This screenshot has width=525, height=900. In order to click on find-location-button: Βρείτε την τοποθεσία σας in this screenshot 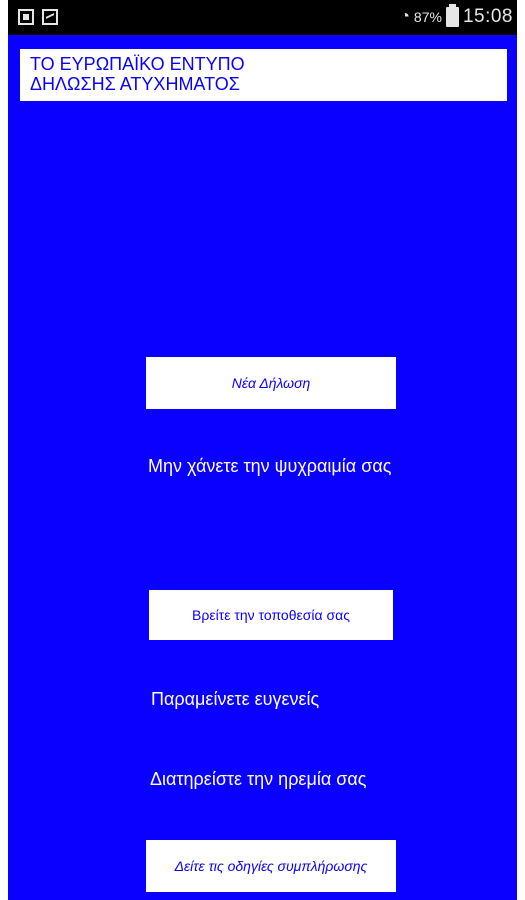, I will do `click(271, 615)`.